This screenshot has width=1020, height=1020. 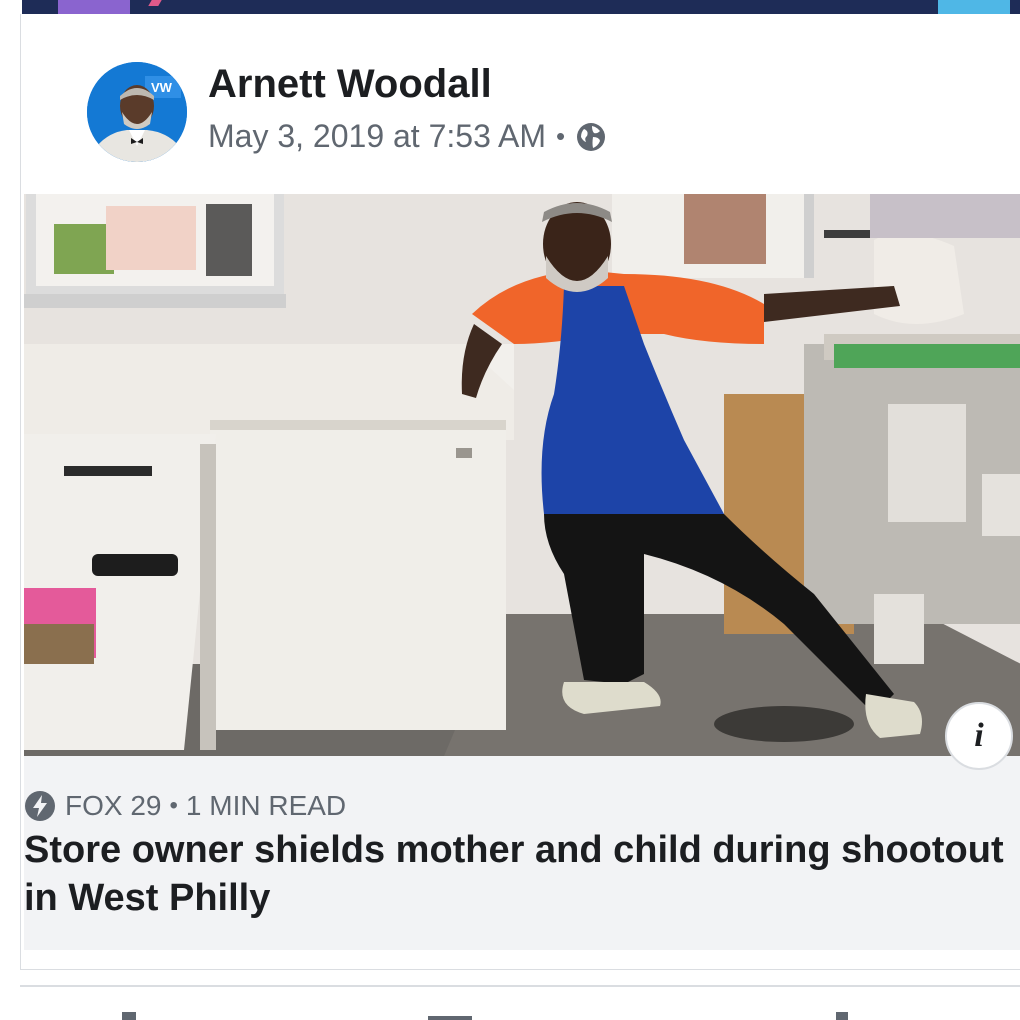 What do you see at coordinates (94, 7) in the screenshot?
I see `banner-accent-purple` at bounding box center [94, 7].